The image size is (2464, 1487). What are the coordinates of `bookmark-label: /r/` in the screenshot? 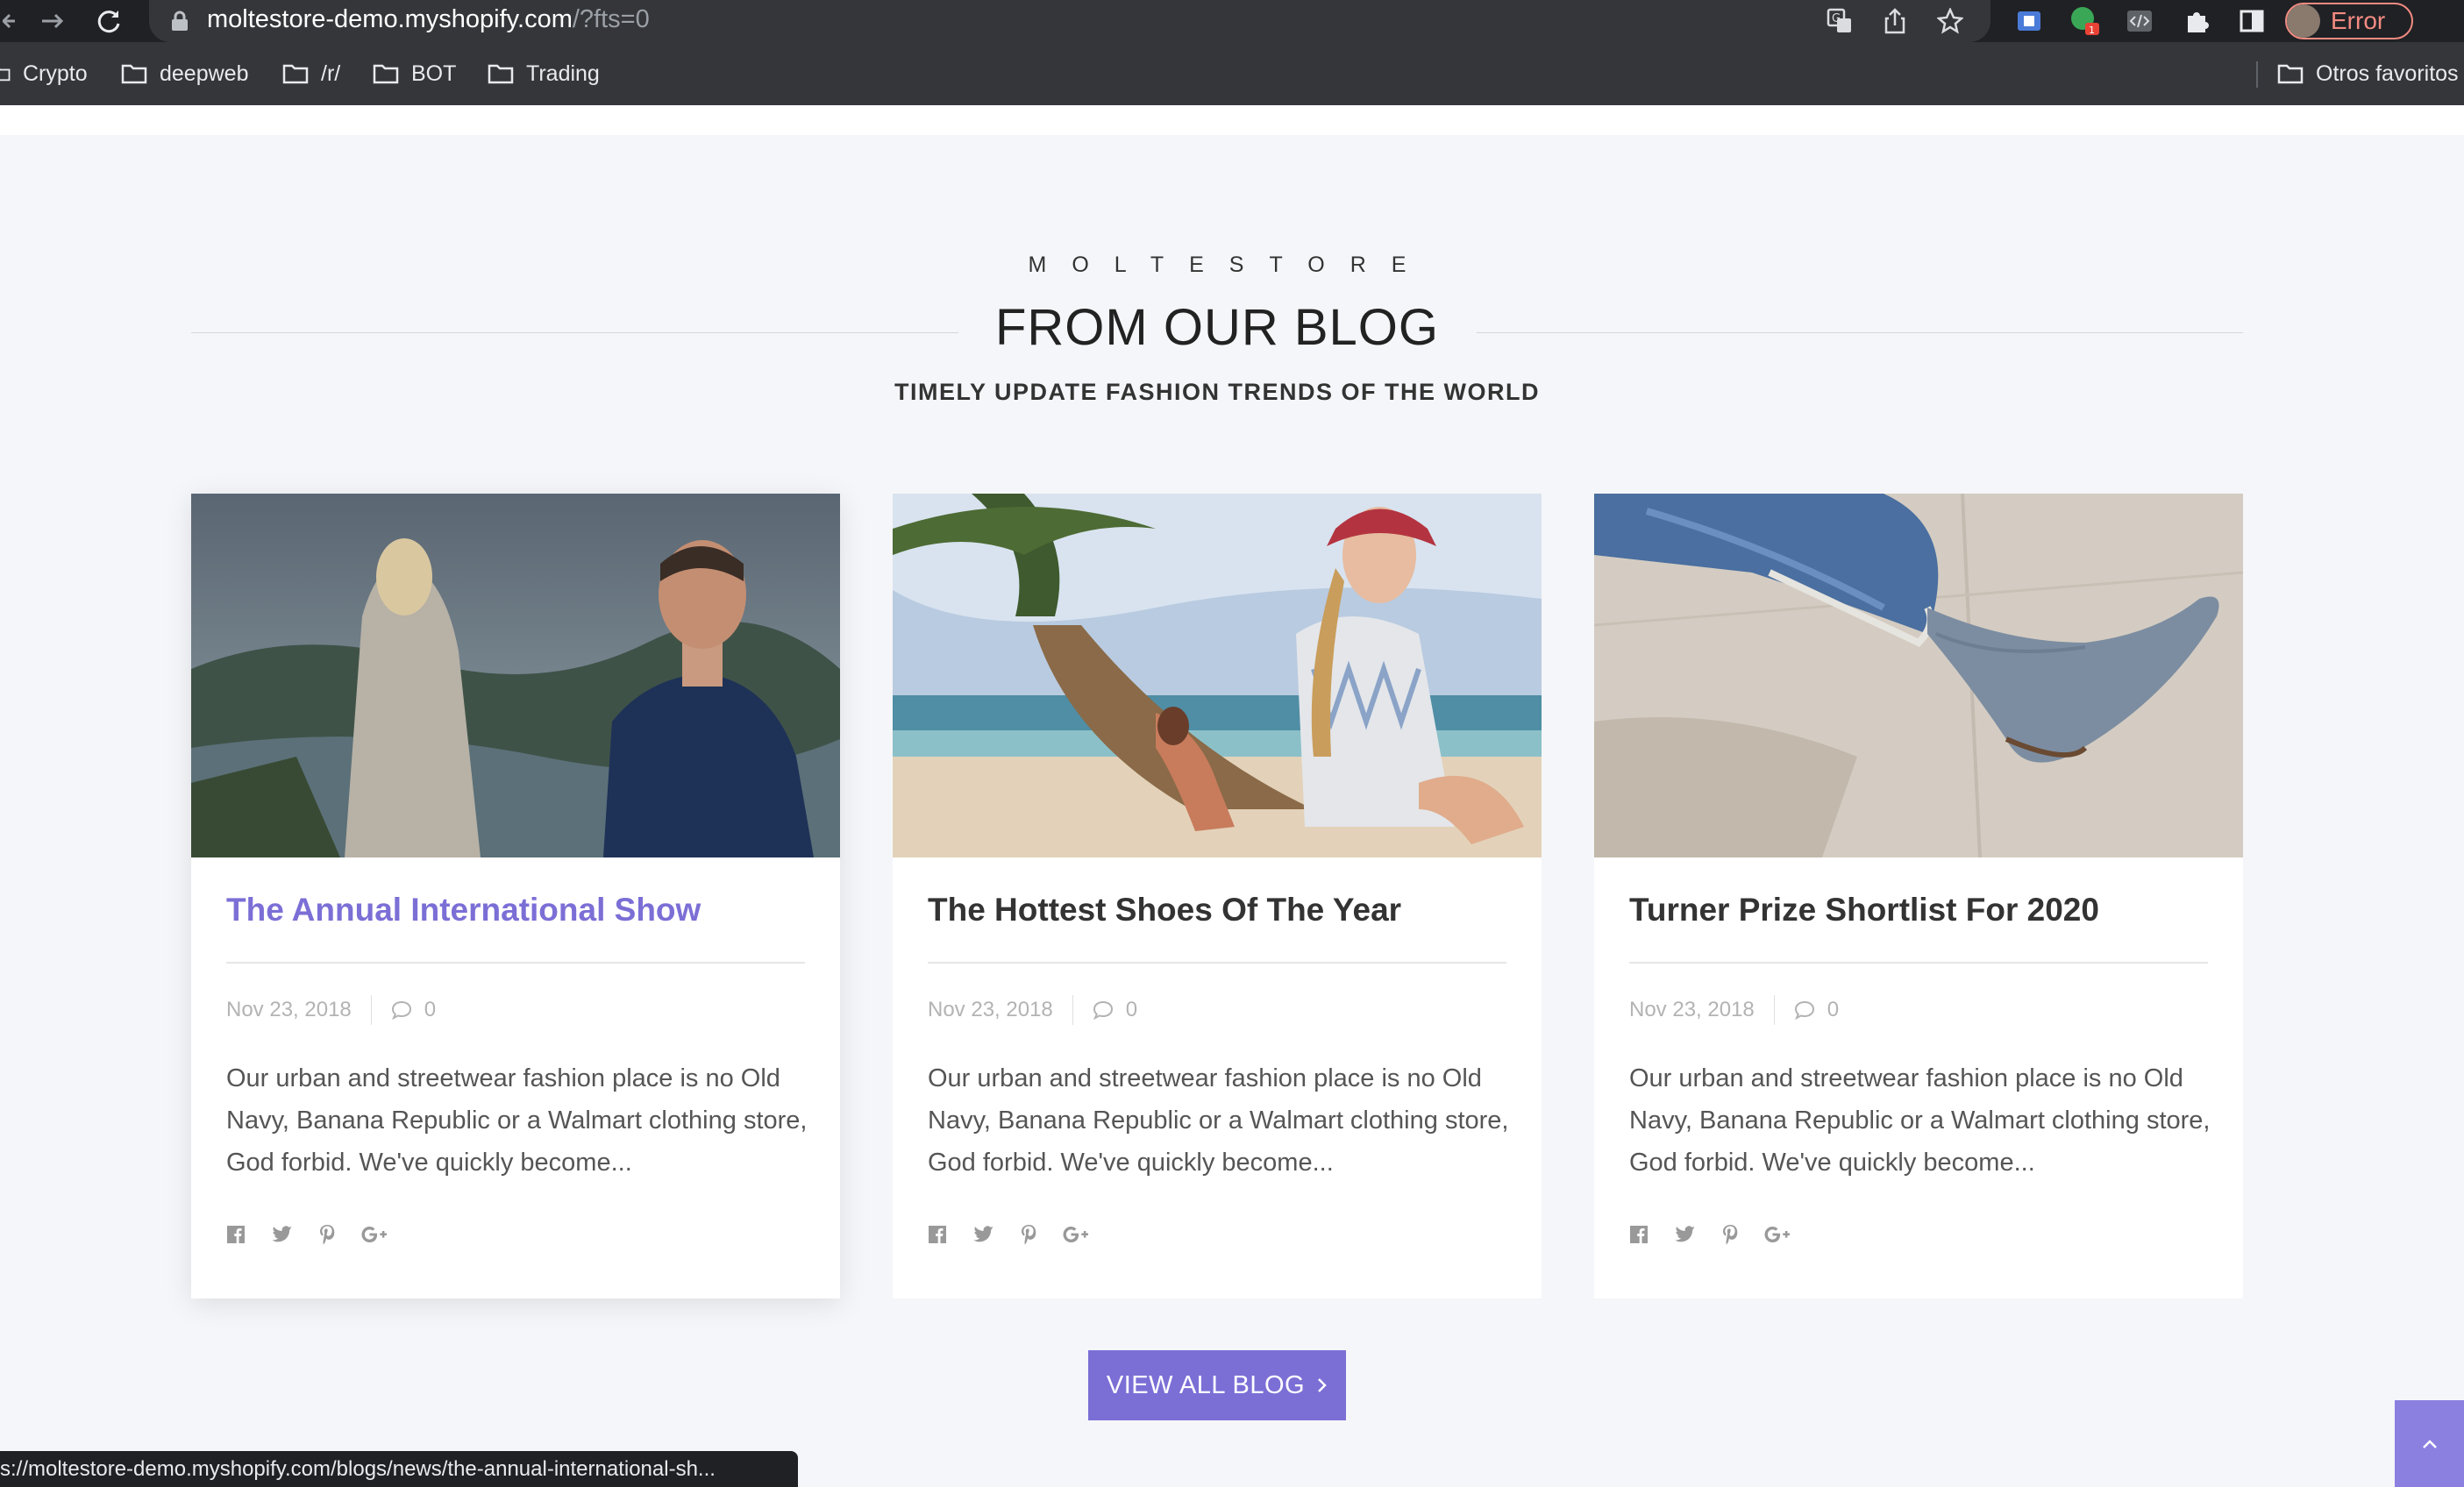 It's located at (331, 73).